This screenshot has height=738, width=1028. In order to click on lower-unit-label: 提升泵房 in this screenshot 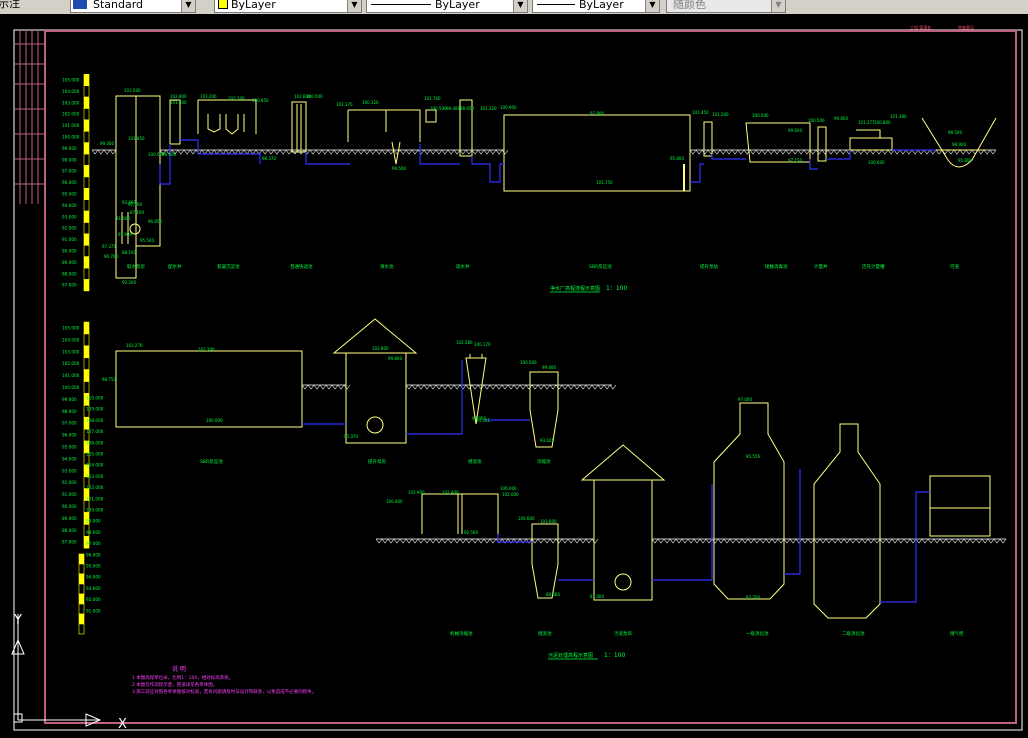, I will do `click(377, 461)`.